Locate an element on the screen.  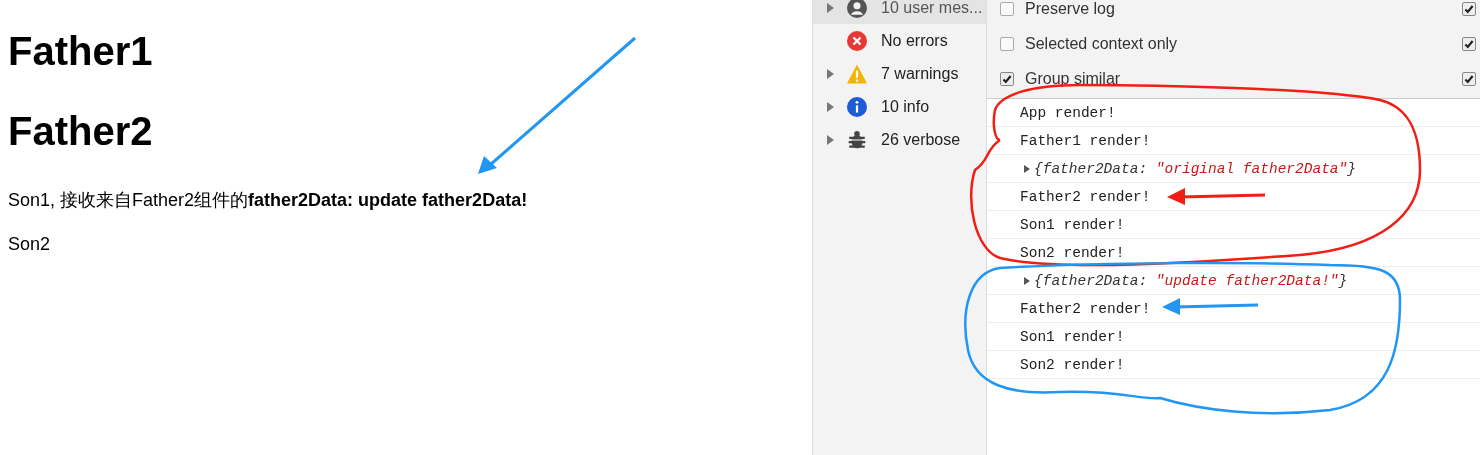
console-message: Father1 render! is located at coordinates (1085, 140).